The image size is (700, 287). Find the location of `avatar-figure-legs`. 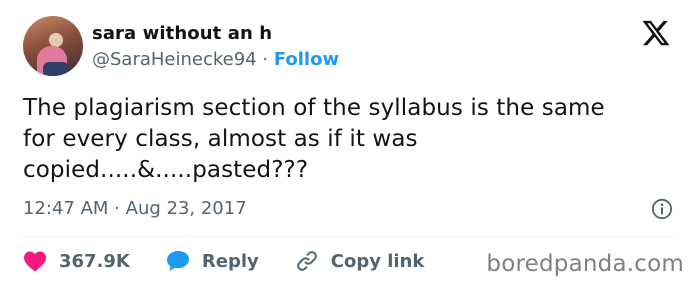

avatar-figure-legs is located at coordinates (56, 69).